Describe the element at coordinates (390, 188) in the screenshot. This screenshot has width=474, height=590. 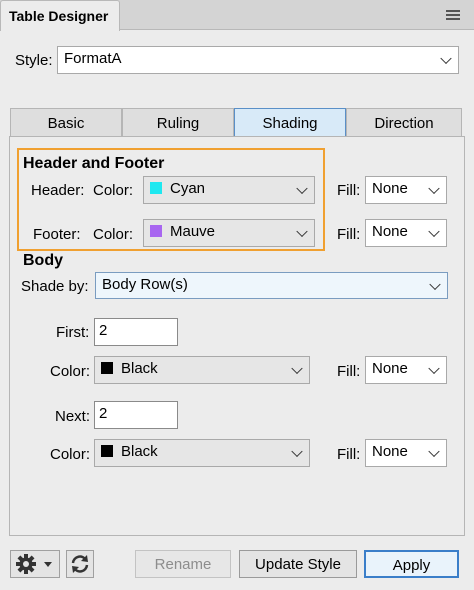
I see `header-fill-value: None` at that location.